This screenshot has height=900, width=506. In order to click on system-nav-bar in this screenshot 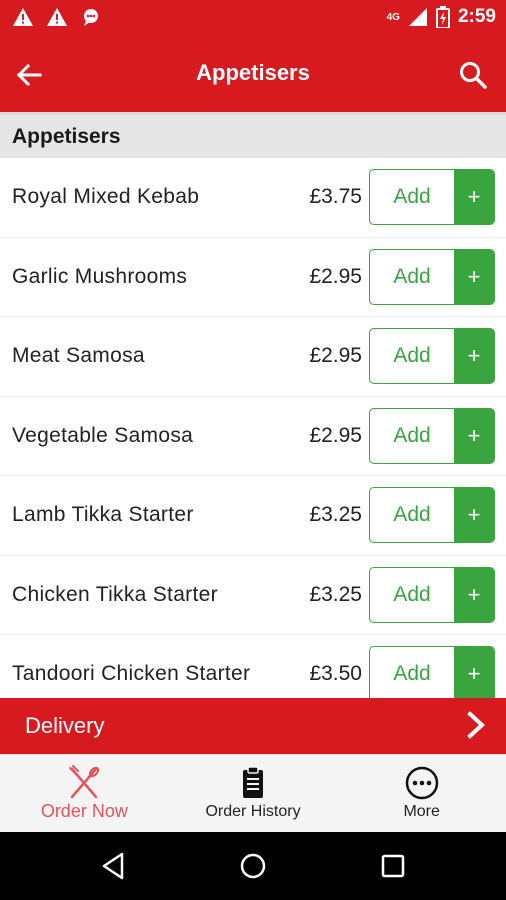, I will do `click(253, 866)`.